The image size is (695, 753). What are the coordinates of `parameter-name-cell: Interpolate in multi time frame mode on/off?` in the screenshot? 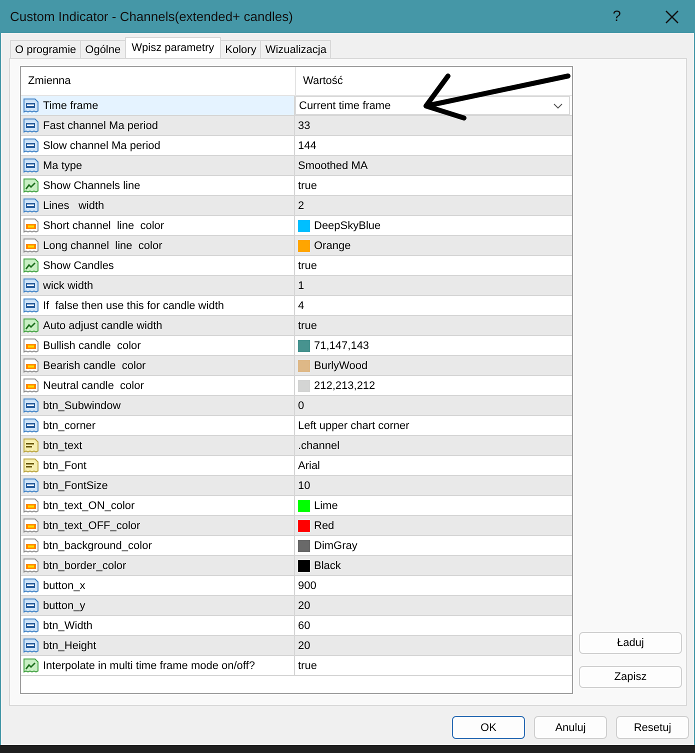 It's located at (158, 665).